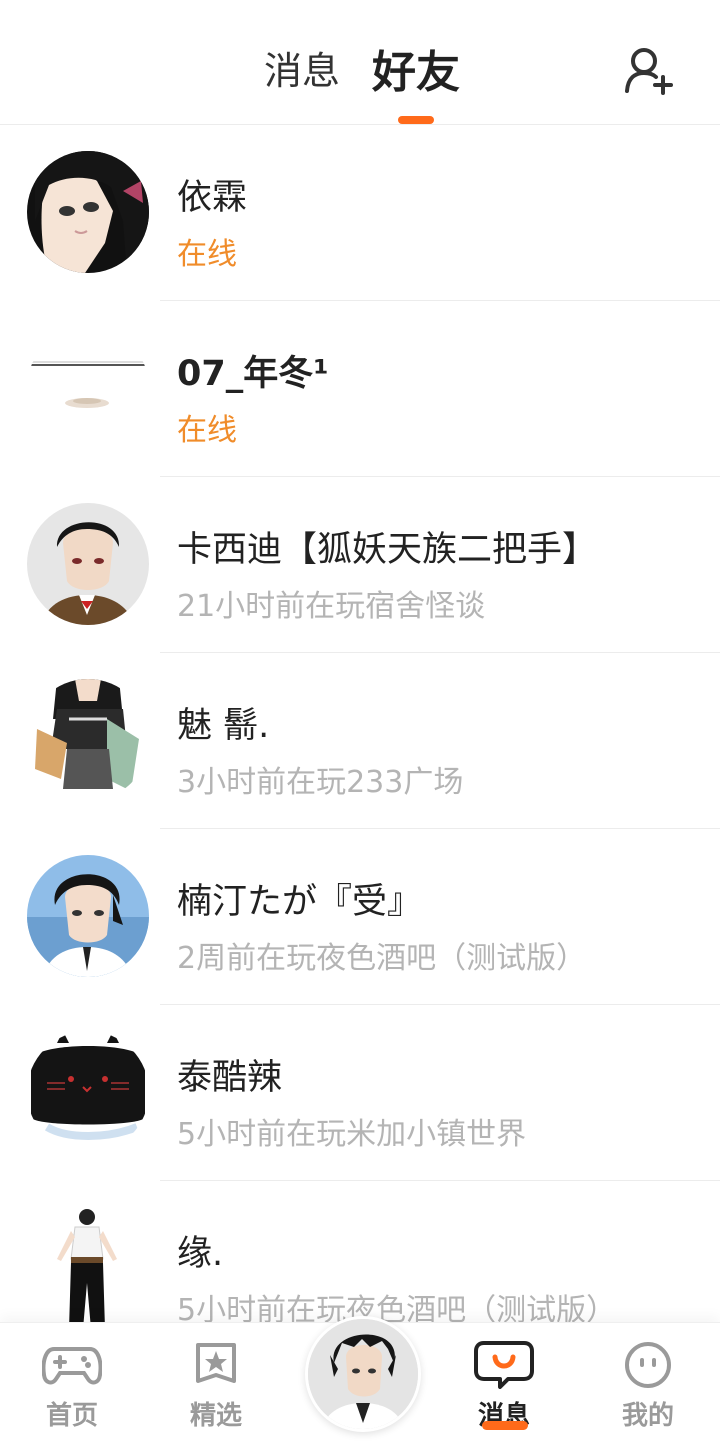  I want to click on friend-status: 21小时前在玩宿舍怪谈, so click(331, 606).